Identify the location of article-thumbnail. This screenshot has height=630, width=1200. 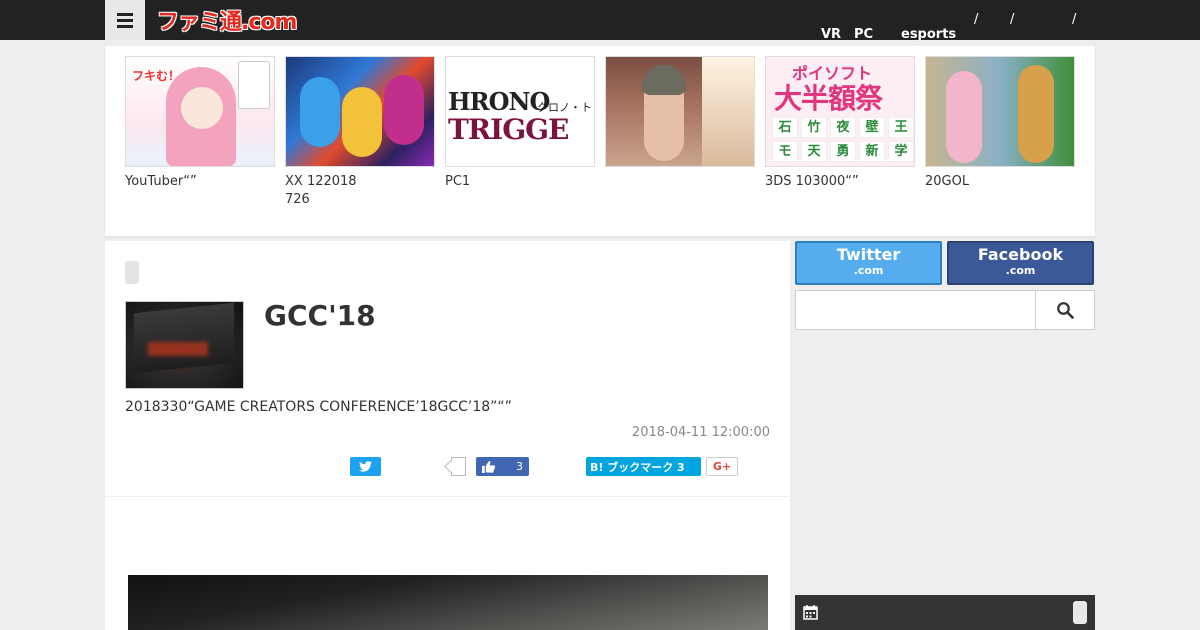
(184, 345).